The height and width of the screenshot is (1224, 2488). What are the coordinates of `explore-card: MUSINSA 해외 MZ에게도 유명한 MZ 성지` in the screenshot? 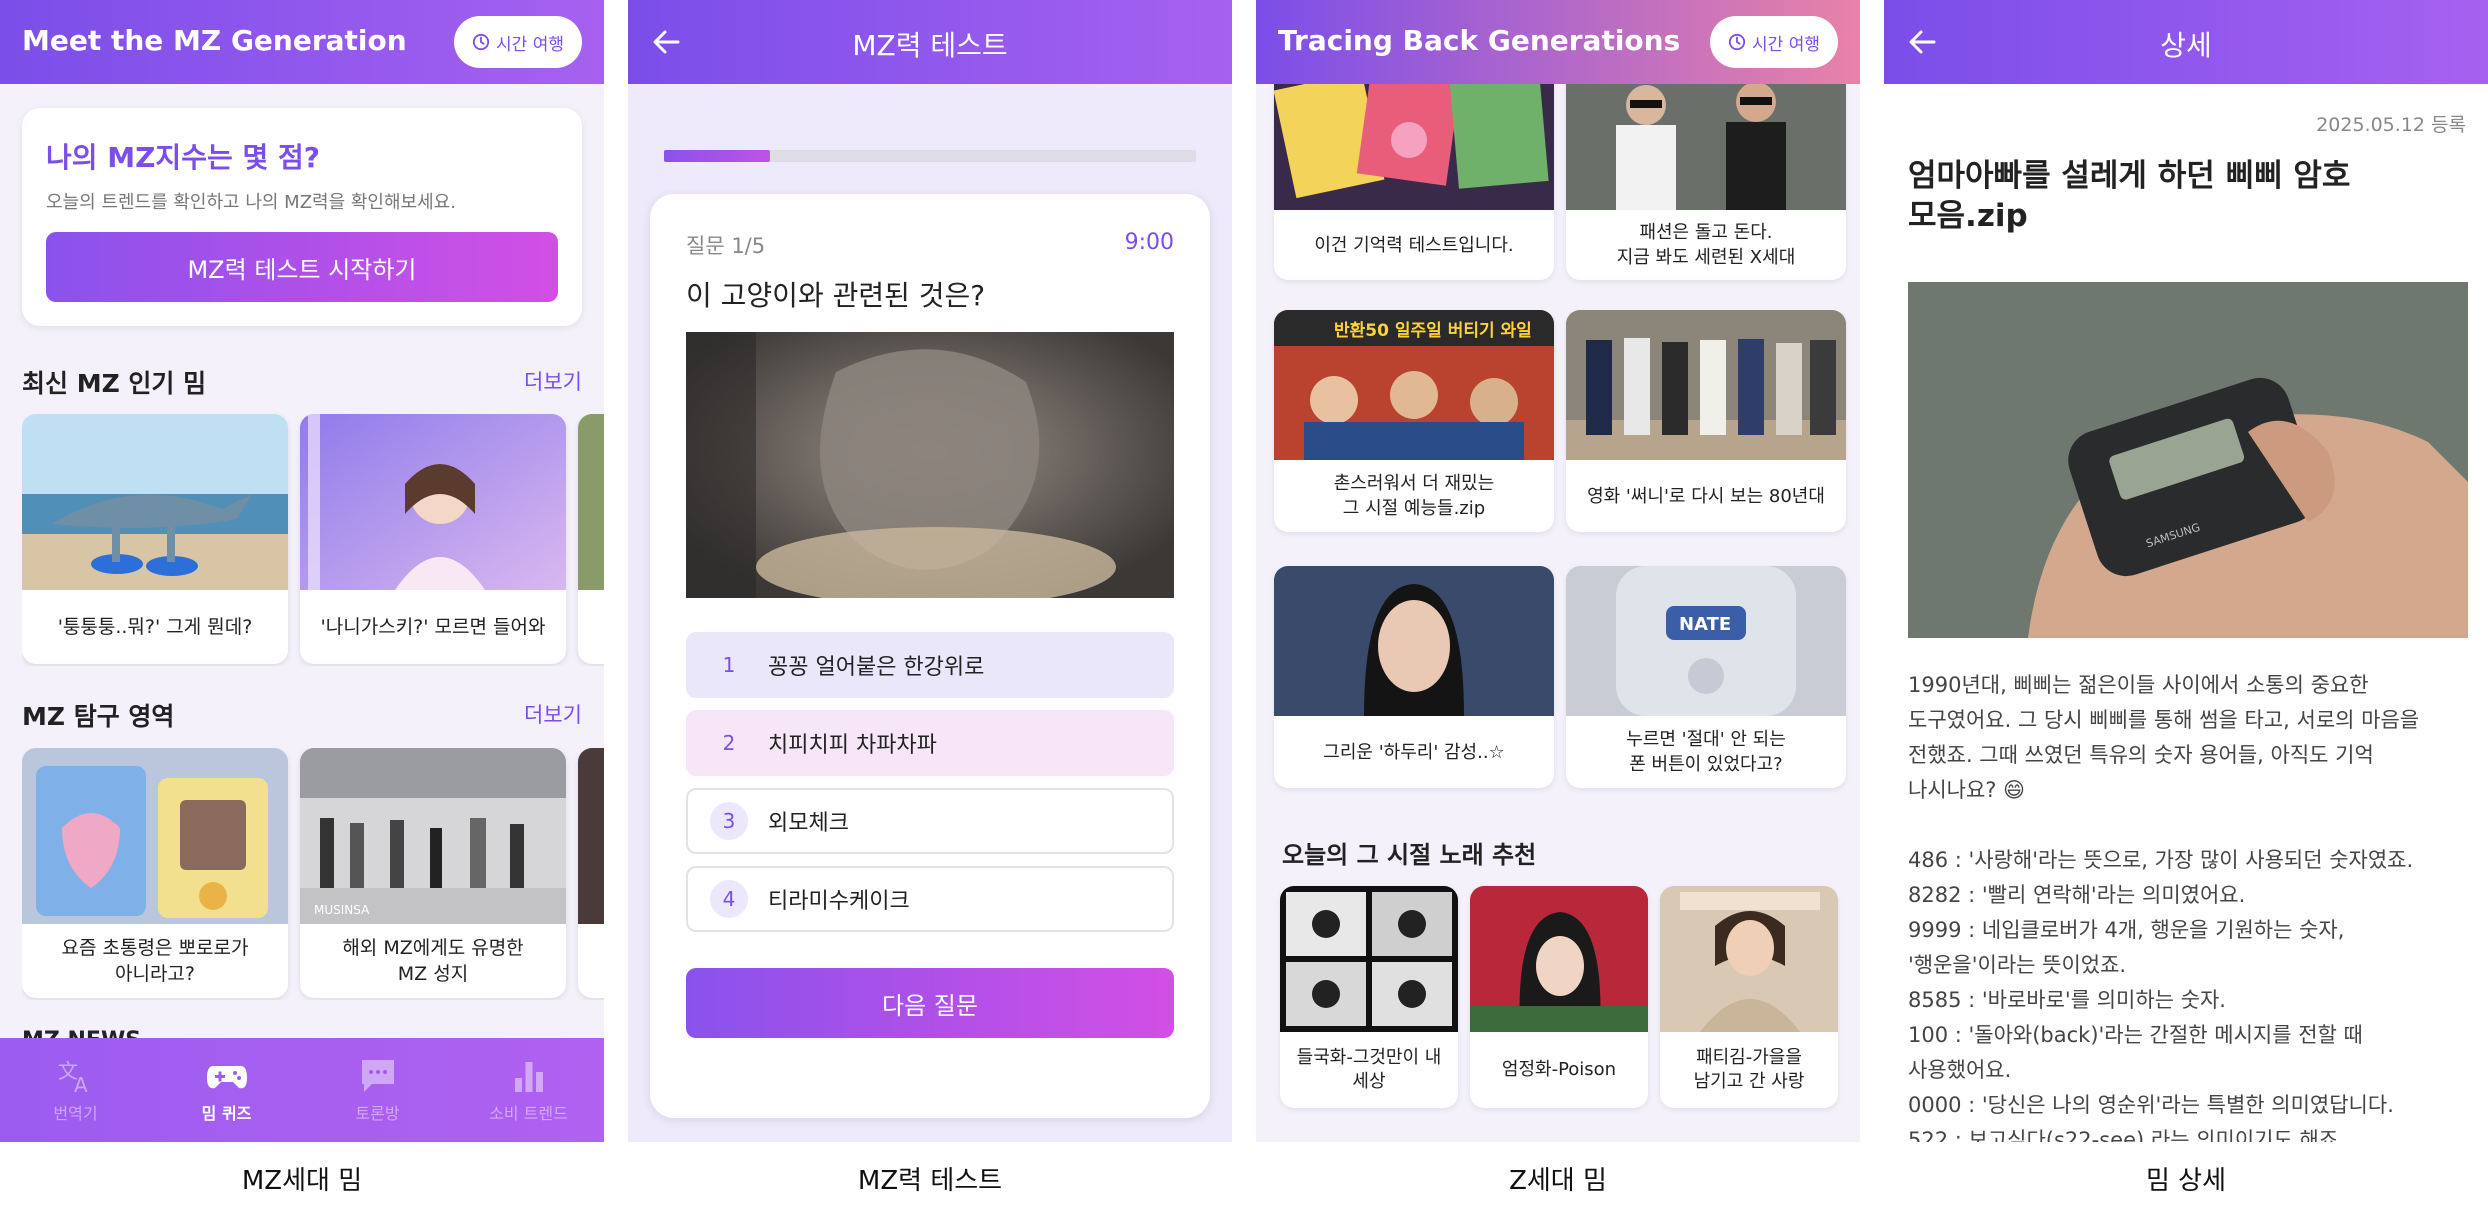 It's located at (433, 873).